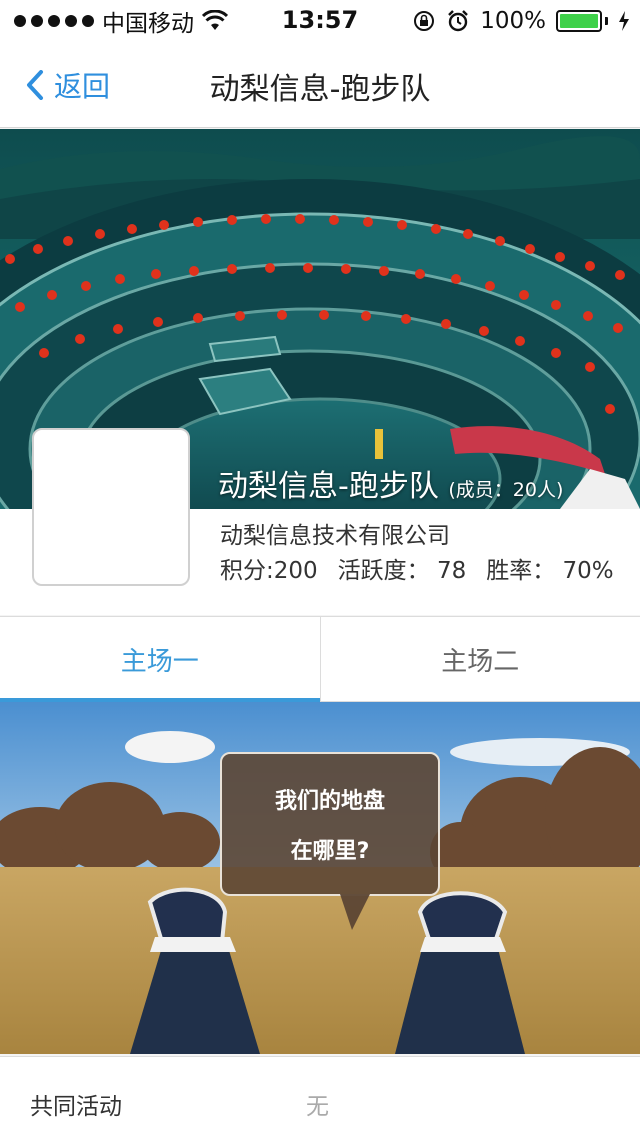 Image resolution: width=640 pixels, height=1136 pixels. What do you see at coordinates (317, 1107) in the screenshot?
I see `shared-activity-value: 无` at bounding box center [317, 1107].